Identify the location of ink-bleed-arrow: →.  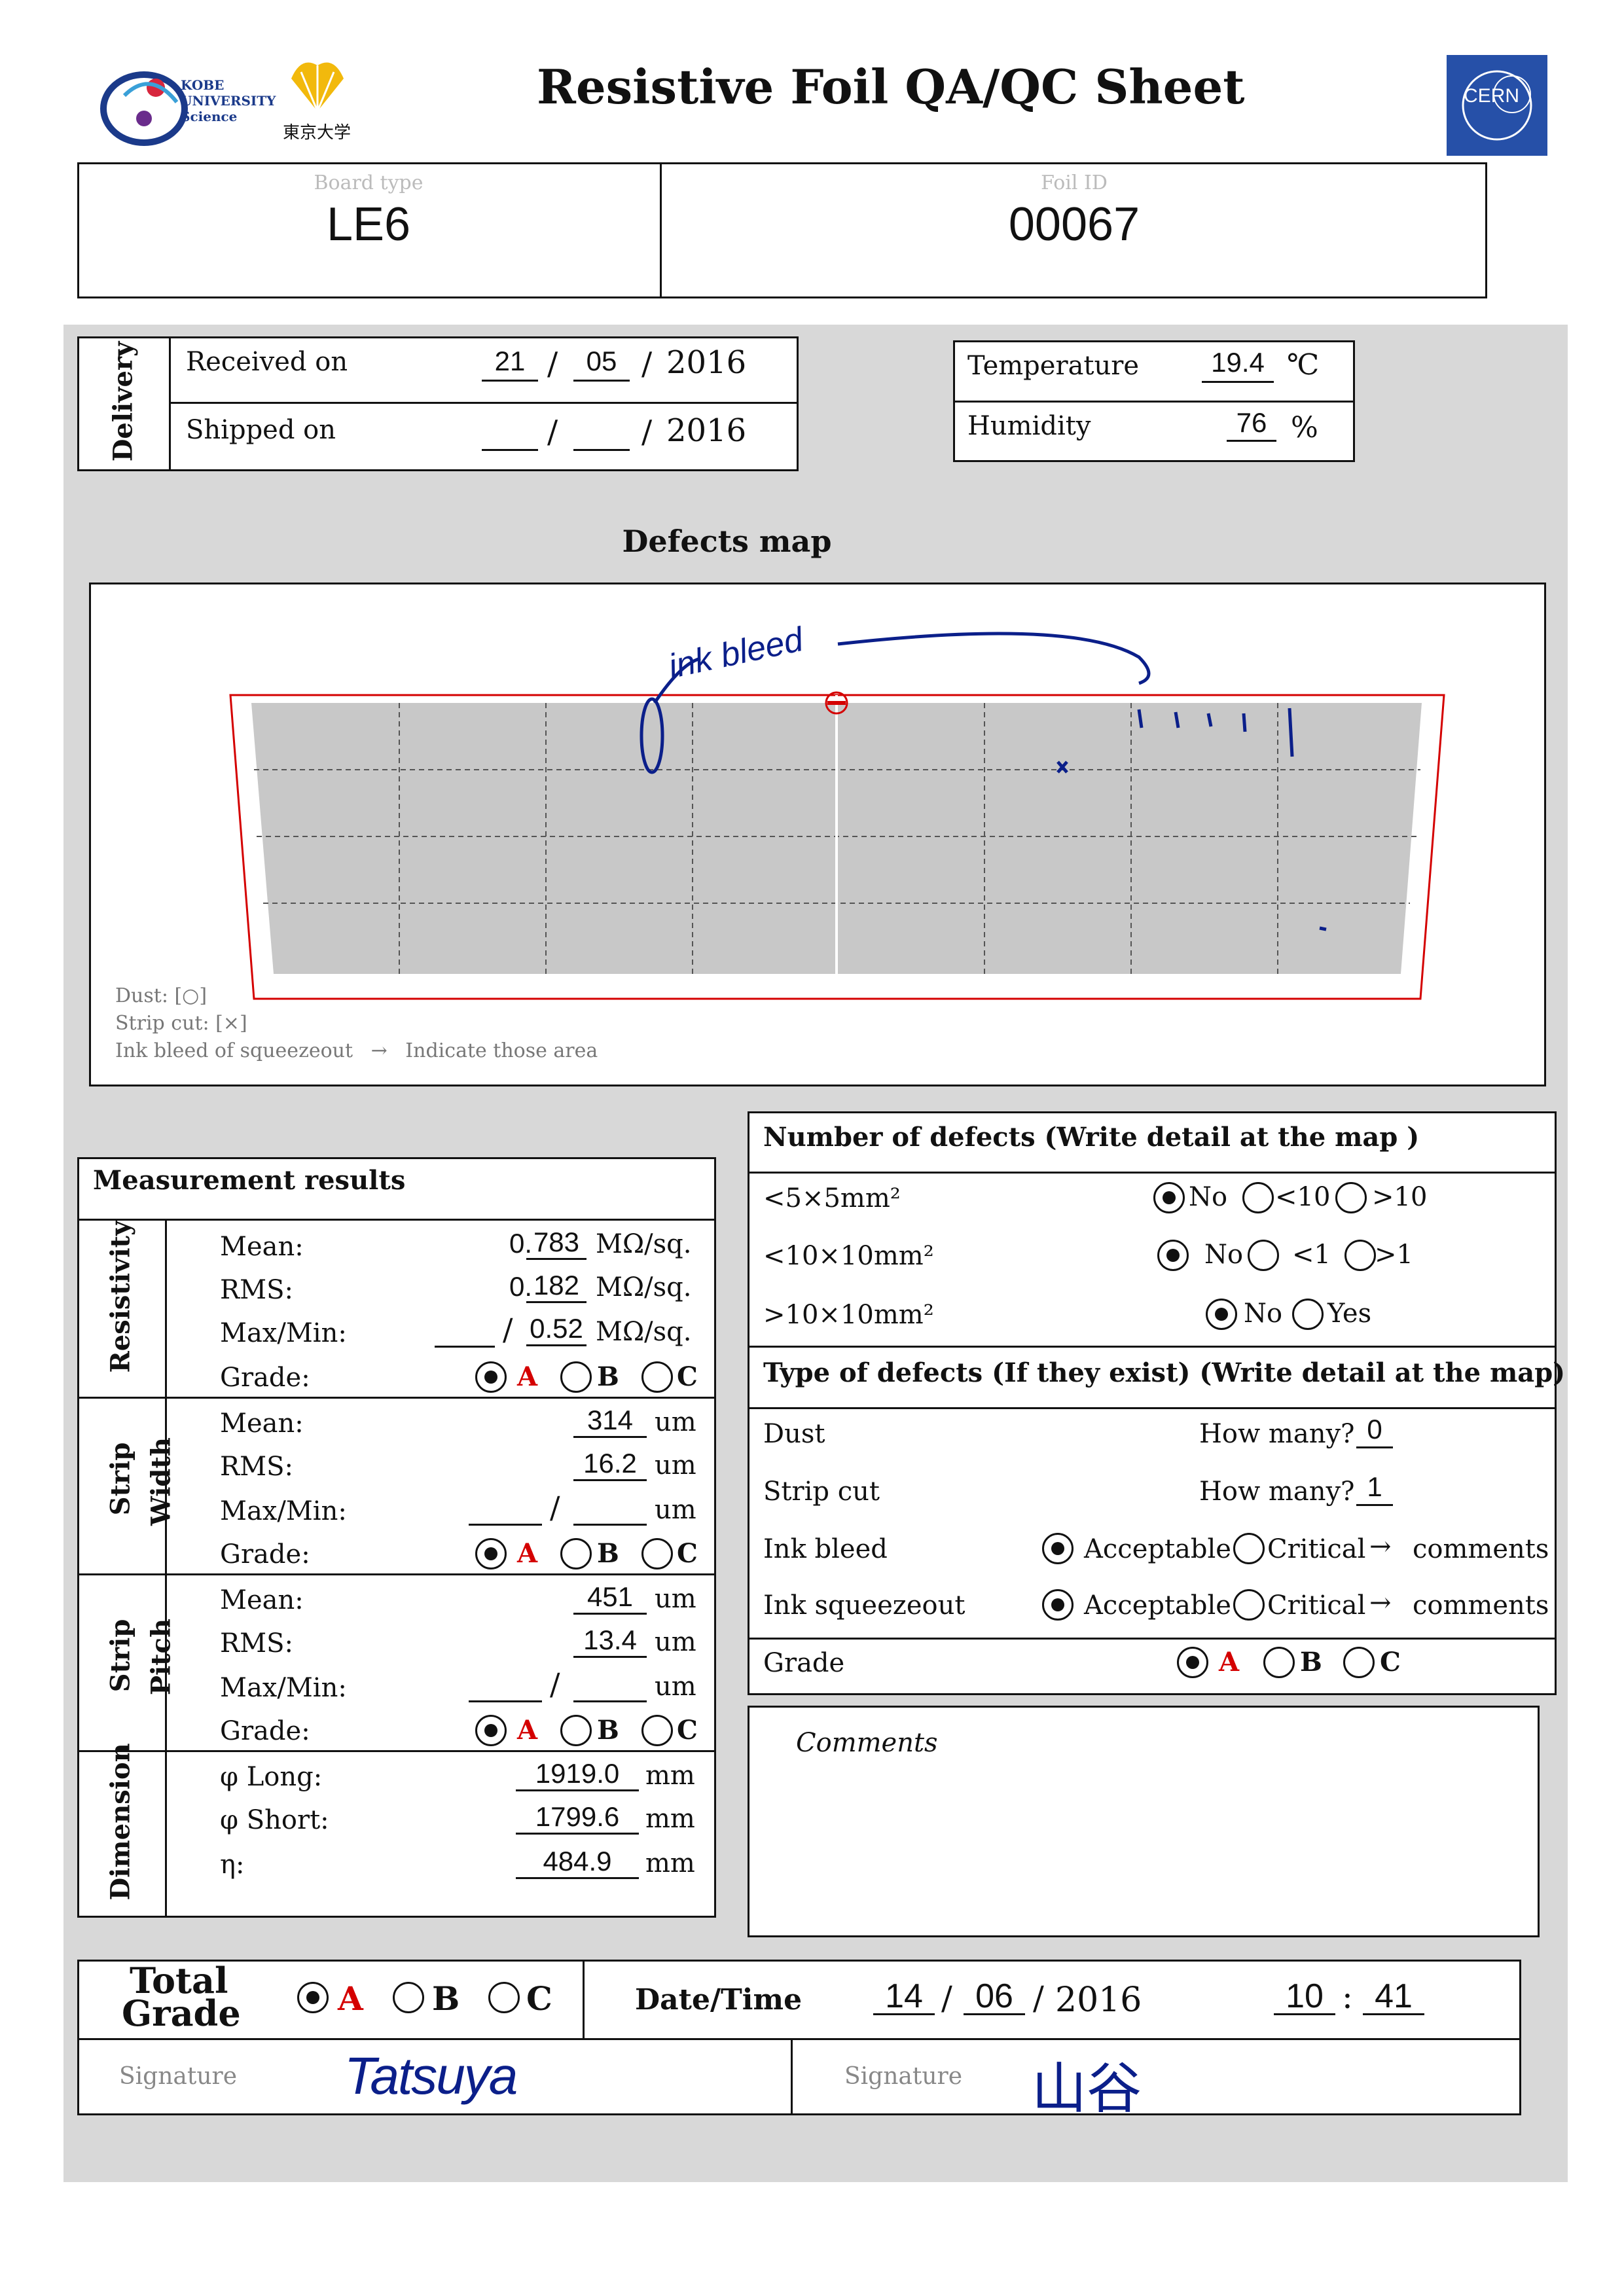
(1380, 1547).